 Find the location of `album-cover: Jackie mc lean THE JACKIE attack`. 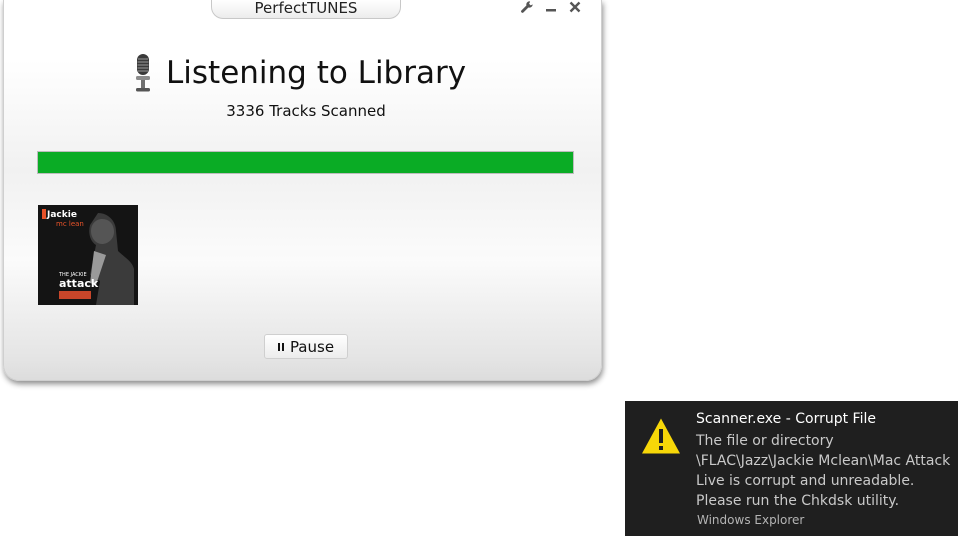

album-cover: Jackie mc lean THE JACKIE attack is located at coordinates (88, 255).